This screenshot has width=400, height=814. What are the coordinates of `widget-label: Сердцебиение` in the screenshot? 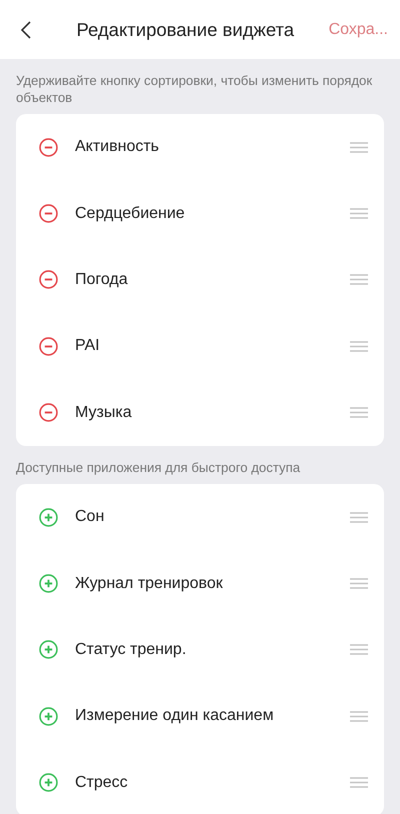 It's located at (130, 214).